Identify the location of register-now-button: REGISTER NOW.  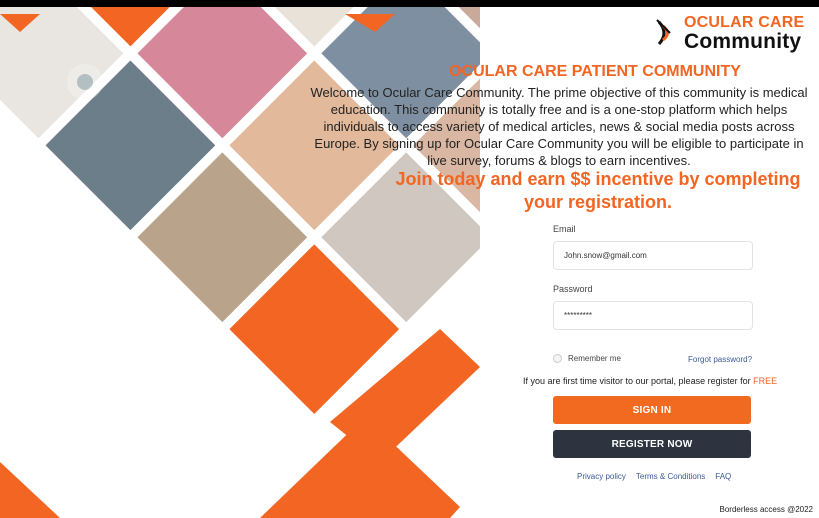
(652, 444).